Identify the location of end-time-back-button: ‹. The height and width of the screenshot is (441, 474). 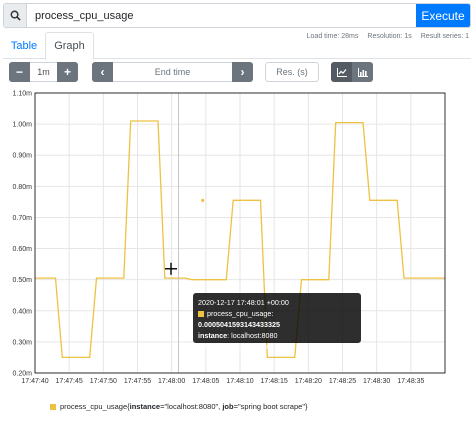
(102, 72).